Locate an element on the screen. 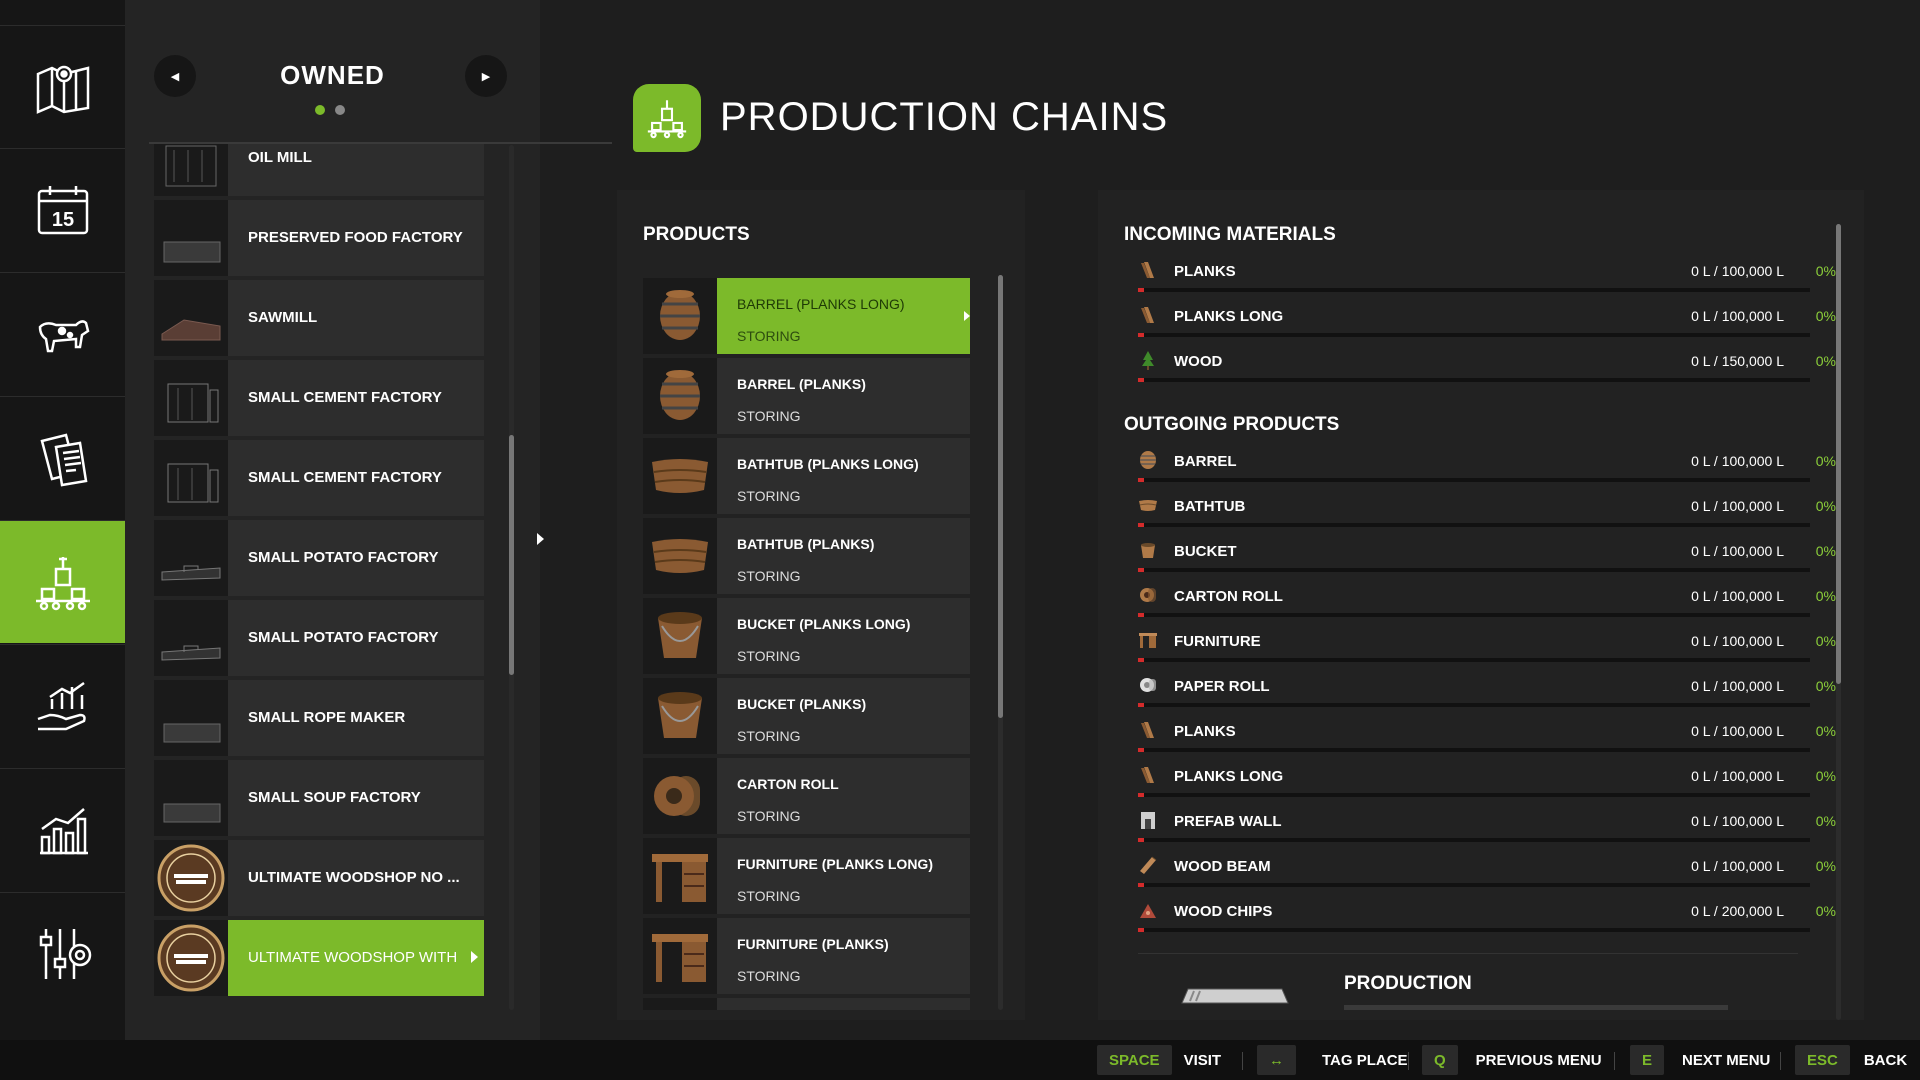 This screenshot has width=1920, height=1080. material-row: FURNITURE 0 L / 100,000 L 0% is located at coordinates (1491, 646).